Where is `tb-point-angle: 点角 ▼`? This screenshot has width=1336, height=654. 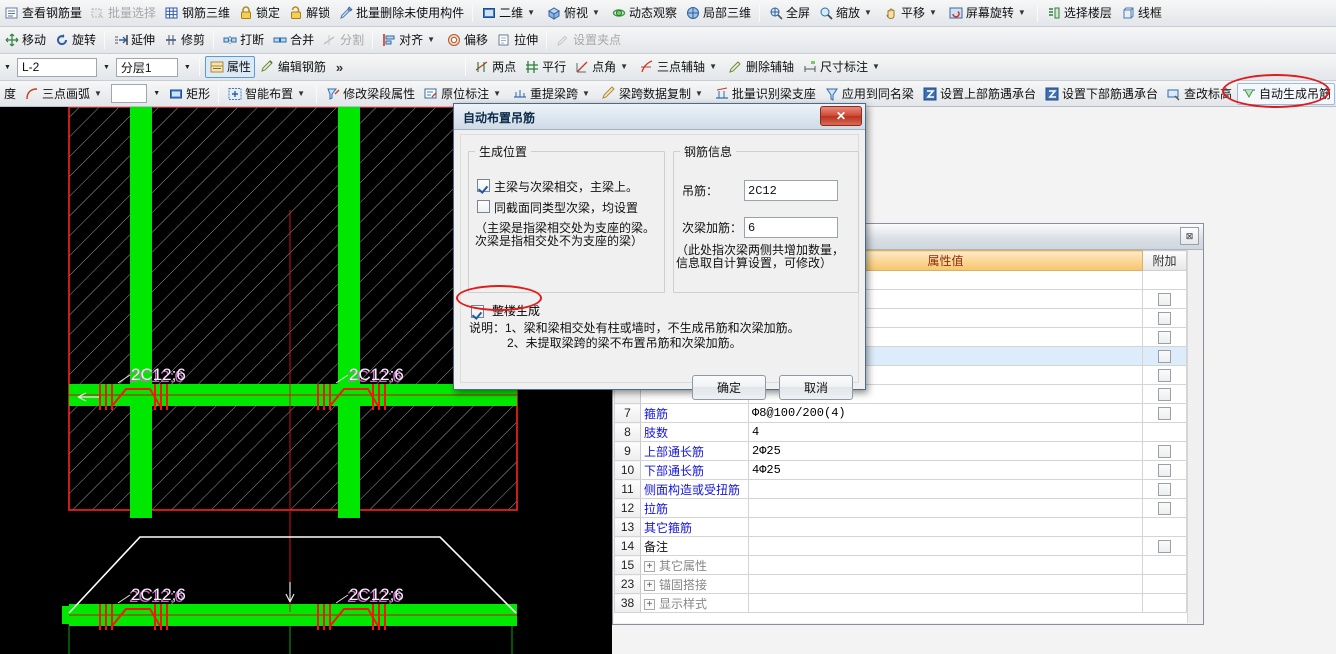 tb-point-angle: 点角 ▼ is located at coordinates (602, 67).